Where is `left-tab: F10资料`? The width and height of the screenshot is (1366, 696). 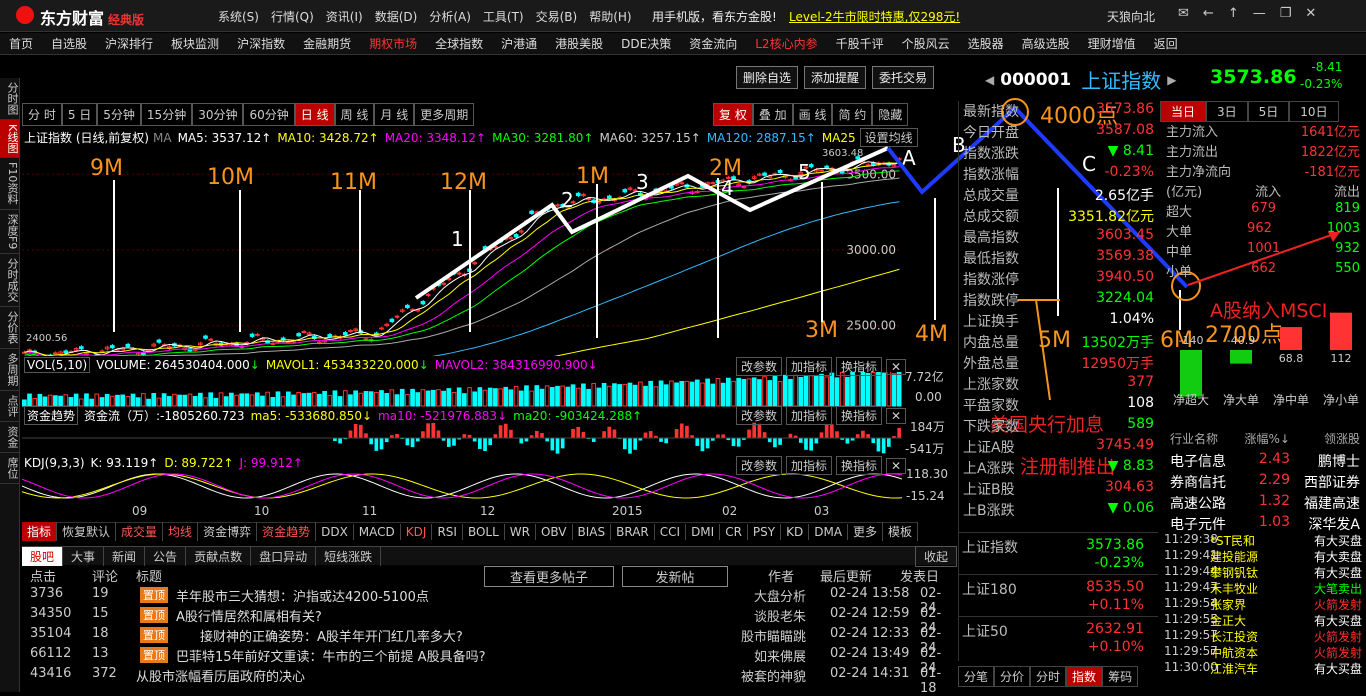
left-tab: F10资料 is located at coordinates (10, 183).